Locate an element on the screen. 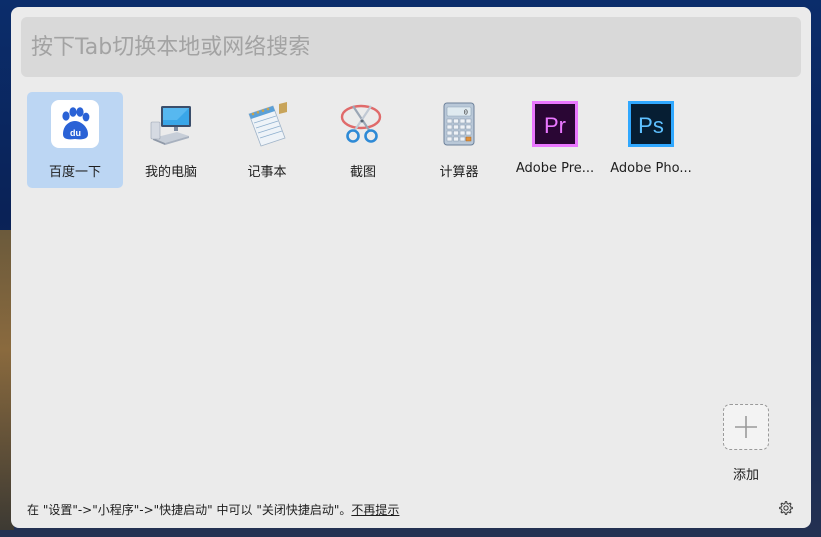  app-label: 计算器 is located at coordinates (459, 172).